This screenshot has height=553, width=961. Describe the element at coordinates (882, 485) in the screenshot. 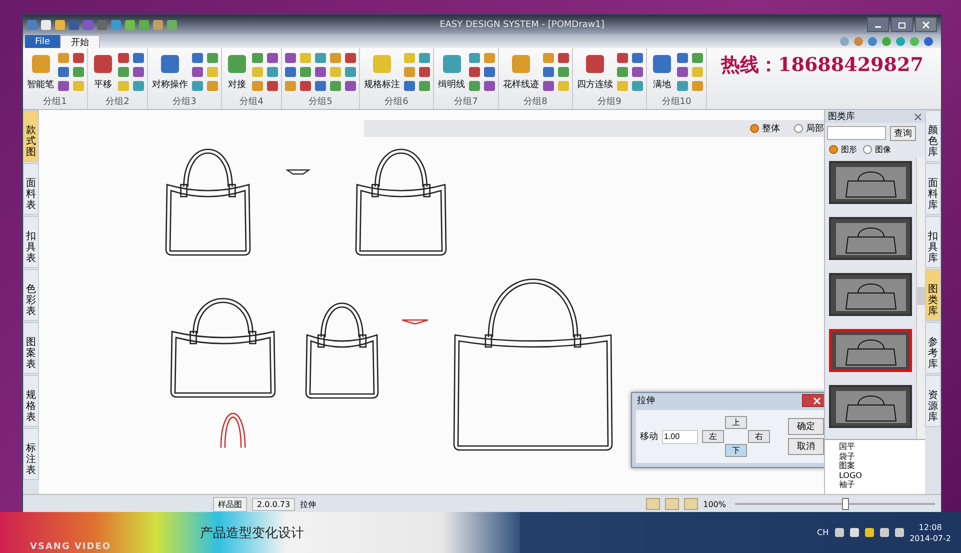

I see `tree-item: 袖子` at that location.